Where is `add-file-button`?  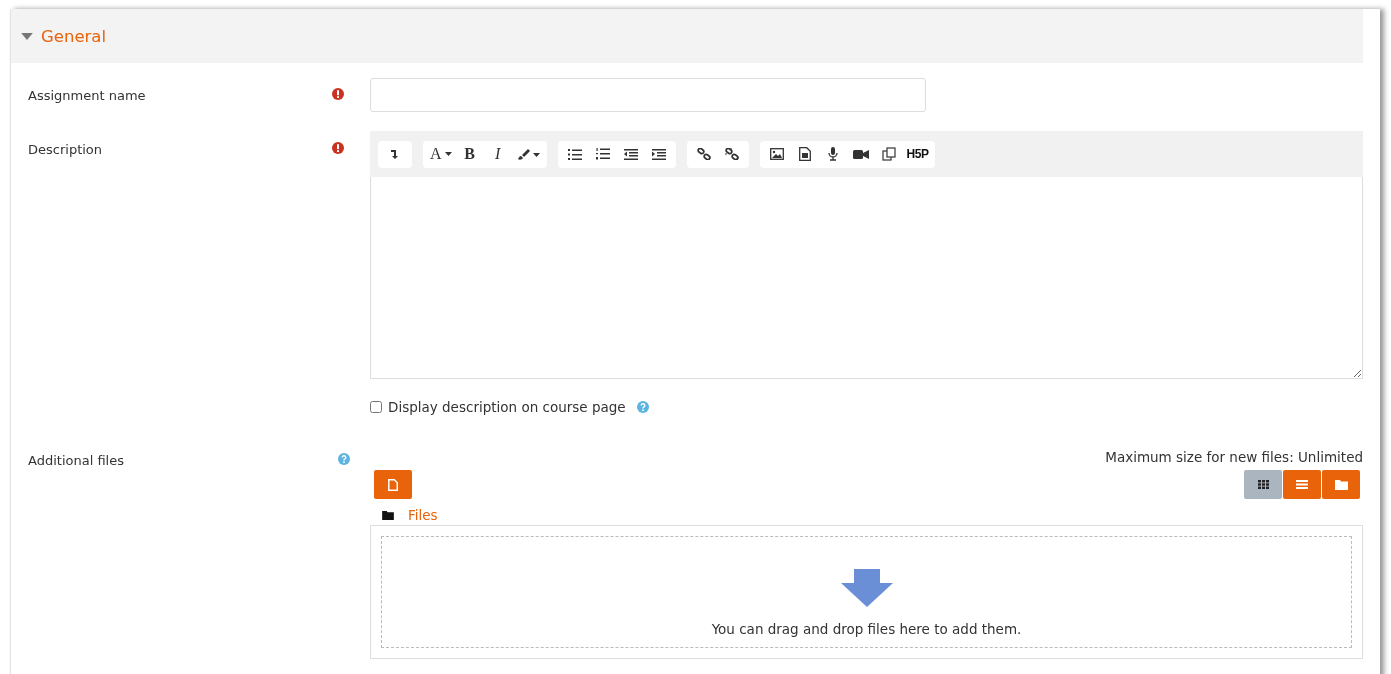
add-file-button is located at coordinates (393, 484).